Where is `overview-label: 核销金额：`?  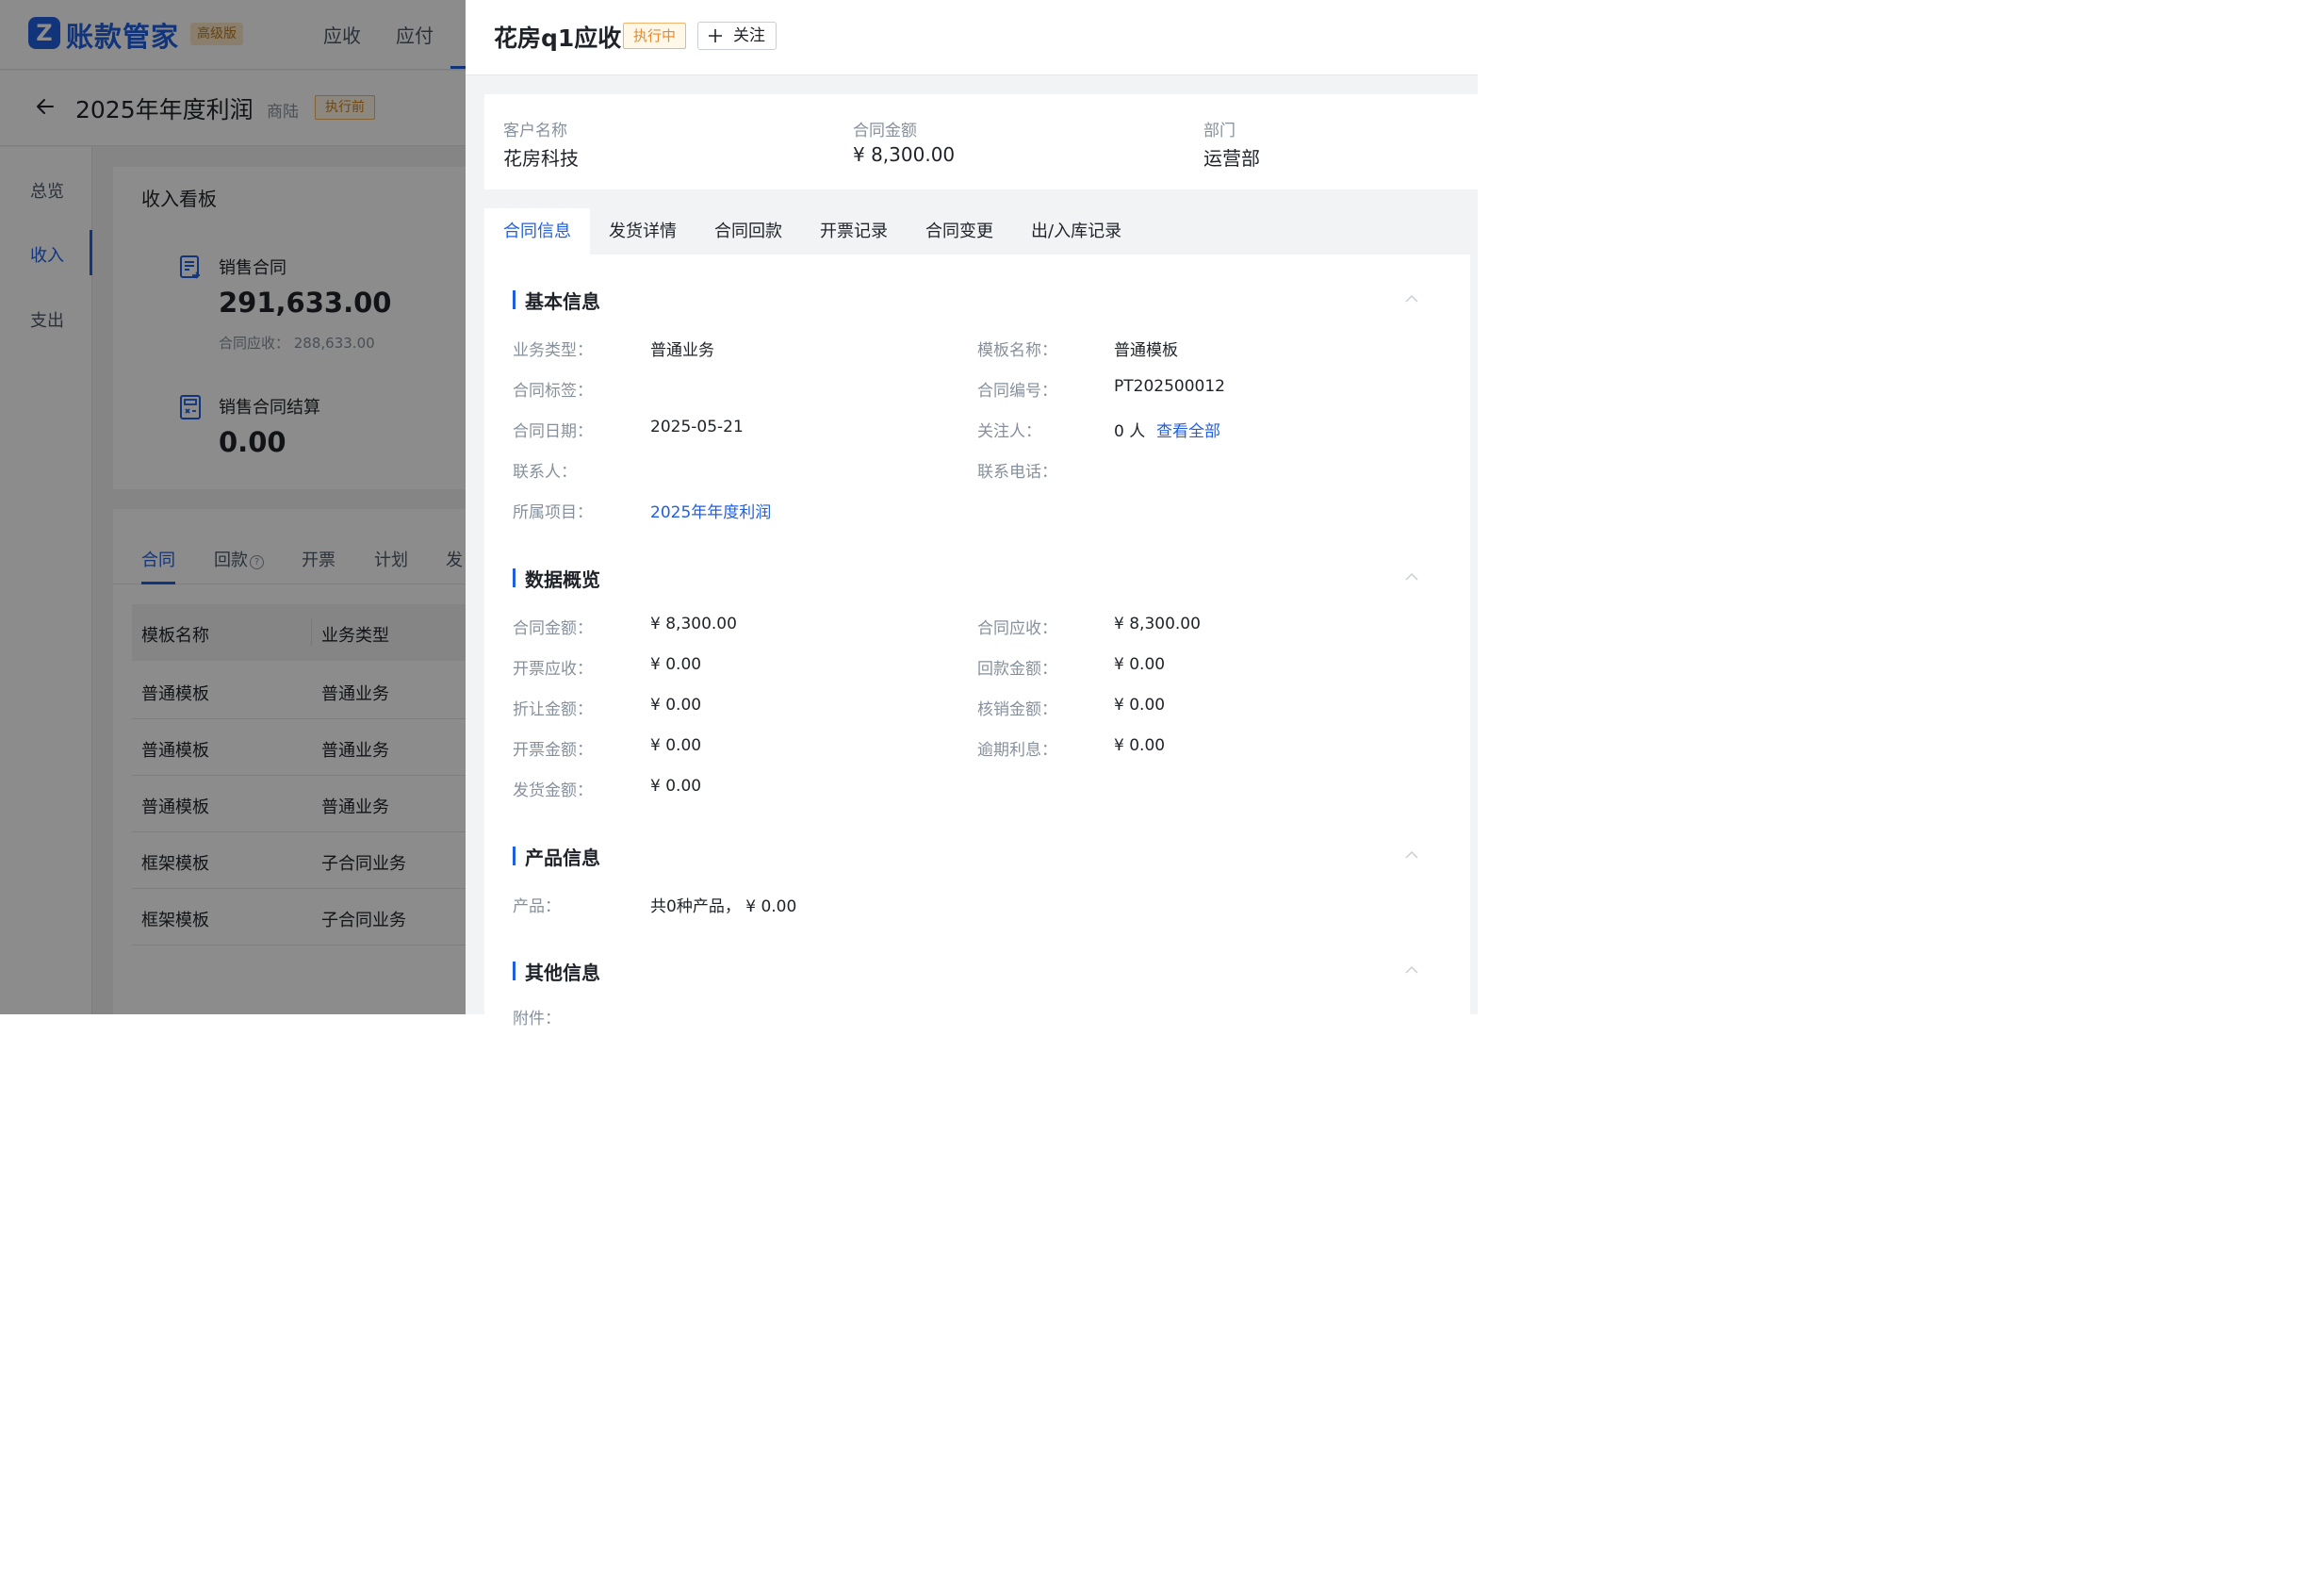
overview-label: 核销金额： is located at coordinates (1017, 709).